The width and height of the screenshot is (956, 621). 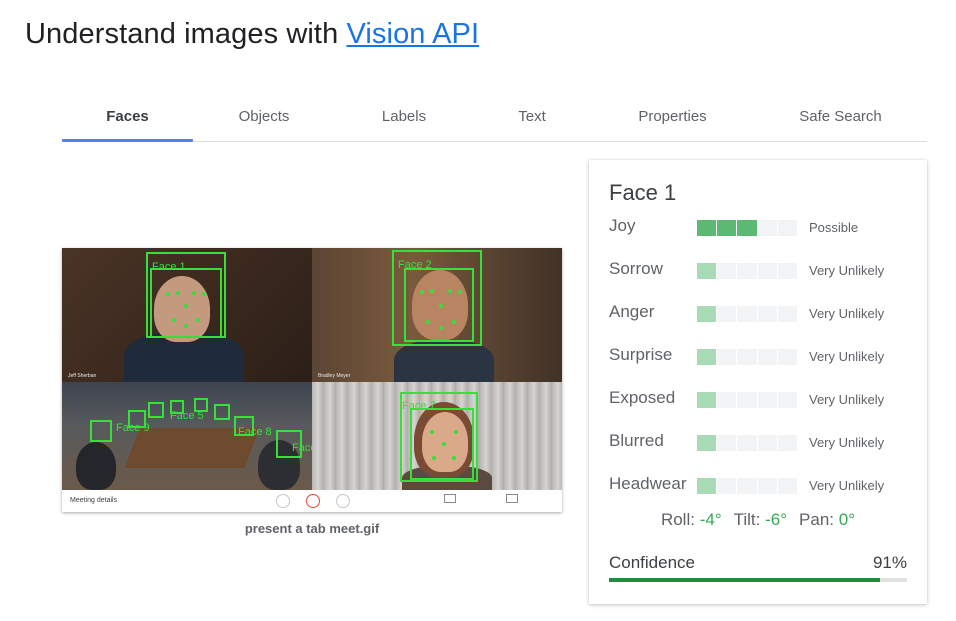 I want to click on tab-text: Text, so click(x=532, y=118).